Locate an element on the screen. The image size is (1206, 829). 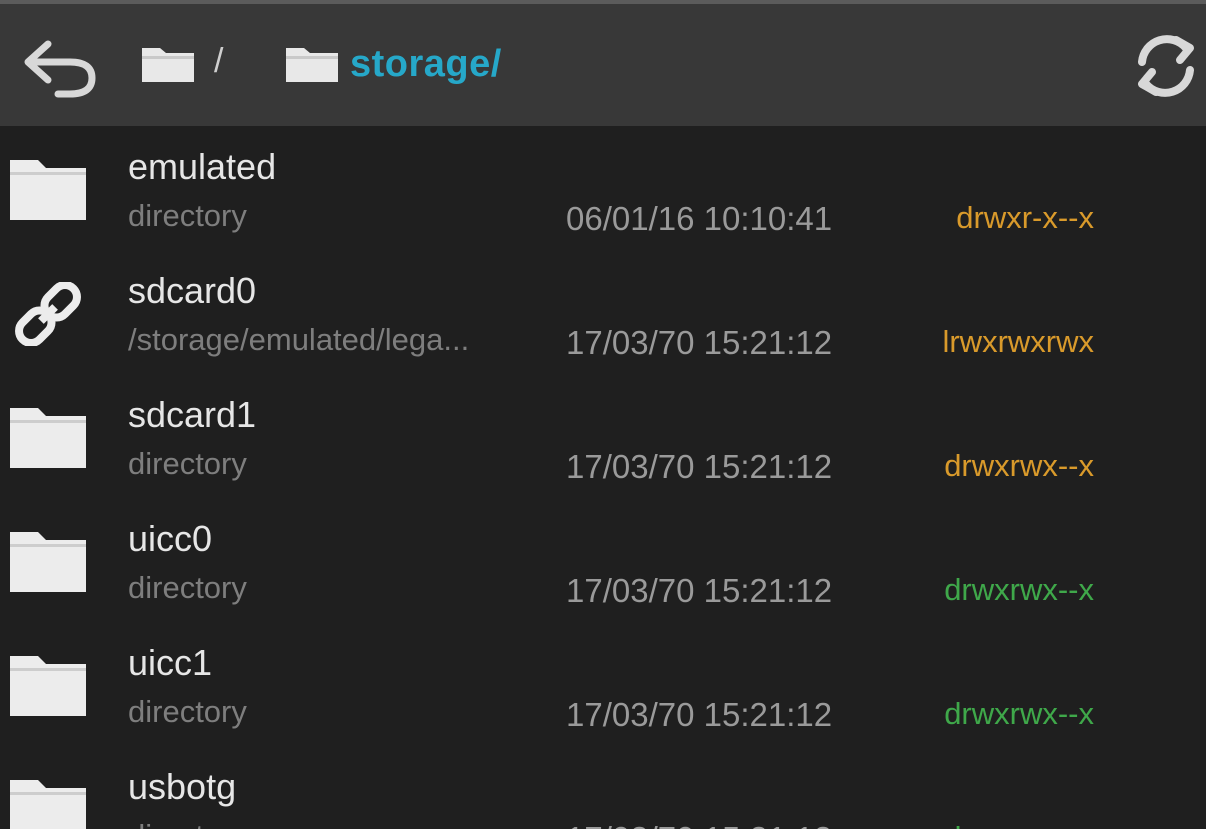
link-icon is located at coordinates (48, 314).